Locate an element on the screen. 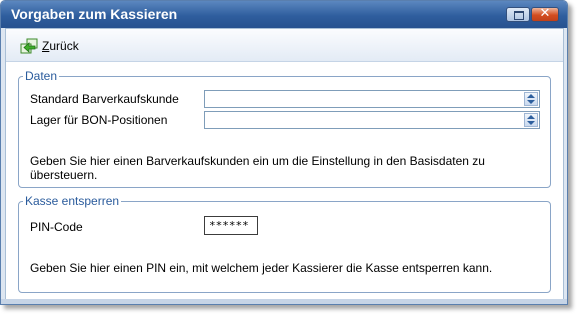 The image size is (578, 315). customer-spinner is located at coordinates (531, 99).